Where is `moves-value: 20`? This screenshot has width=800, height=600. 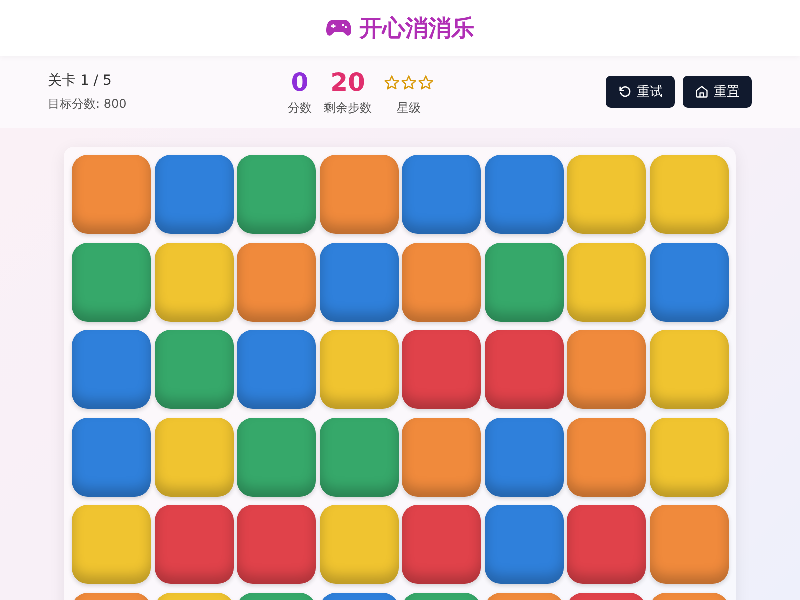
moves-value: 20 is located at coordinates (348, 83).